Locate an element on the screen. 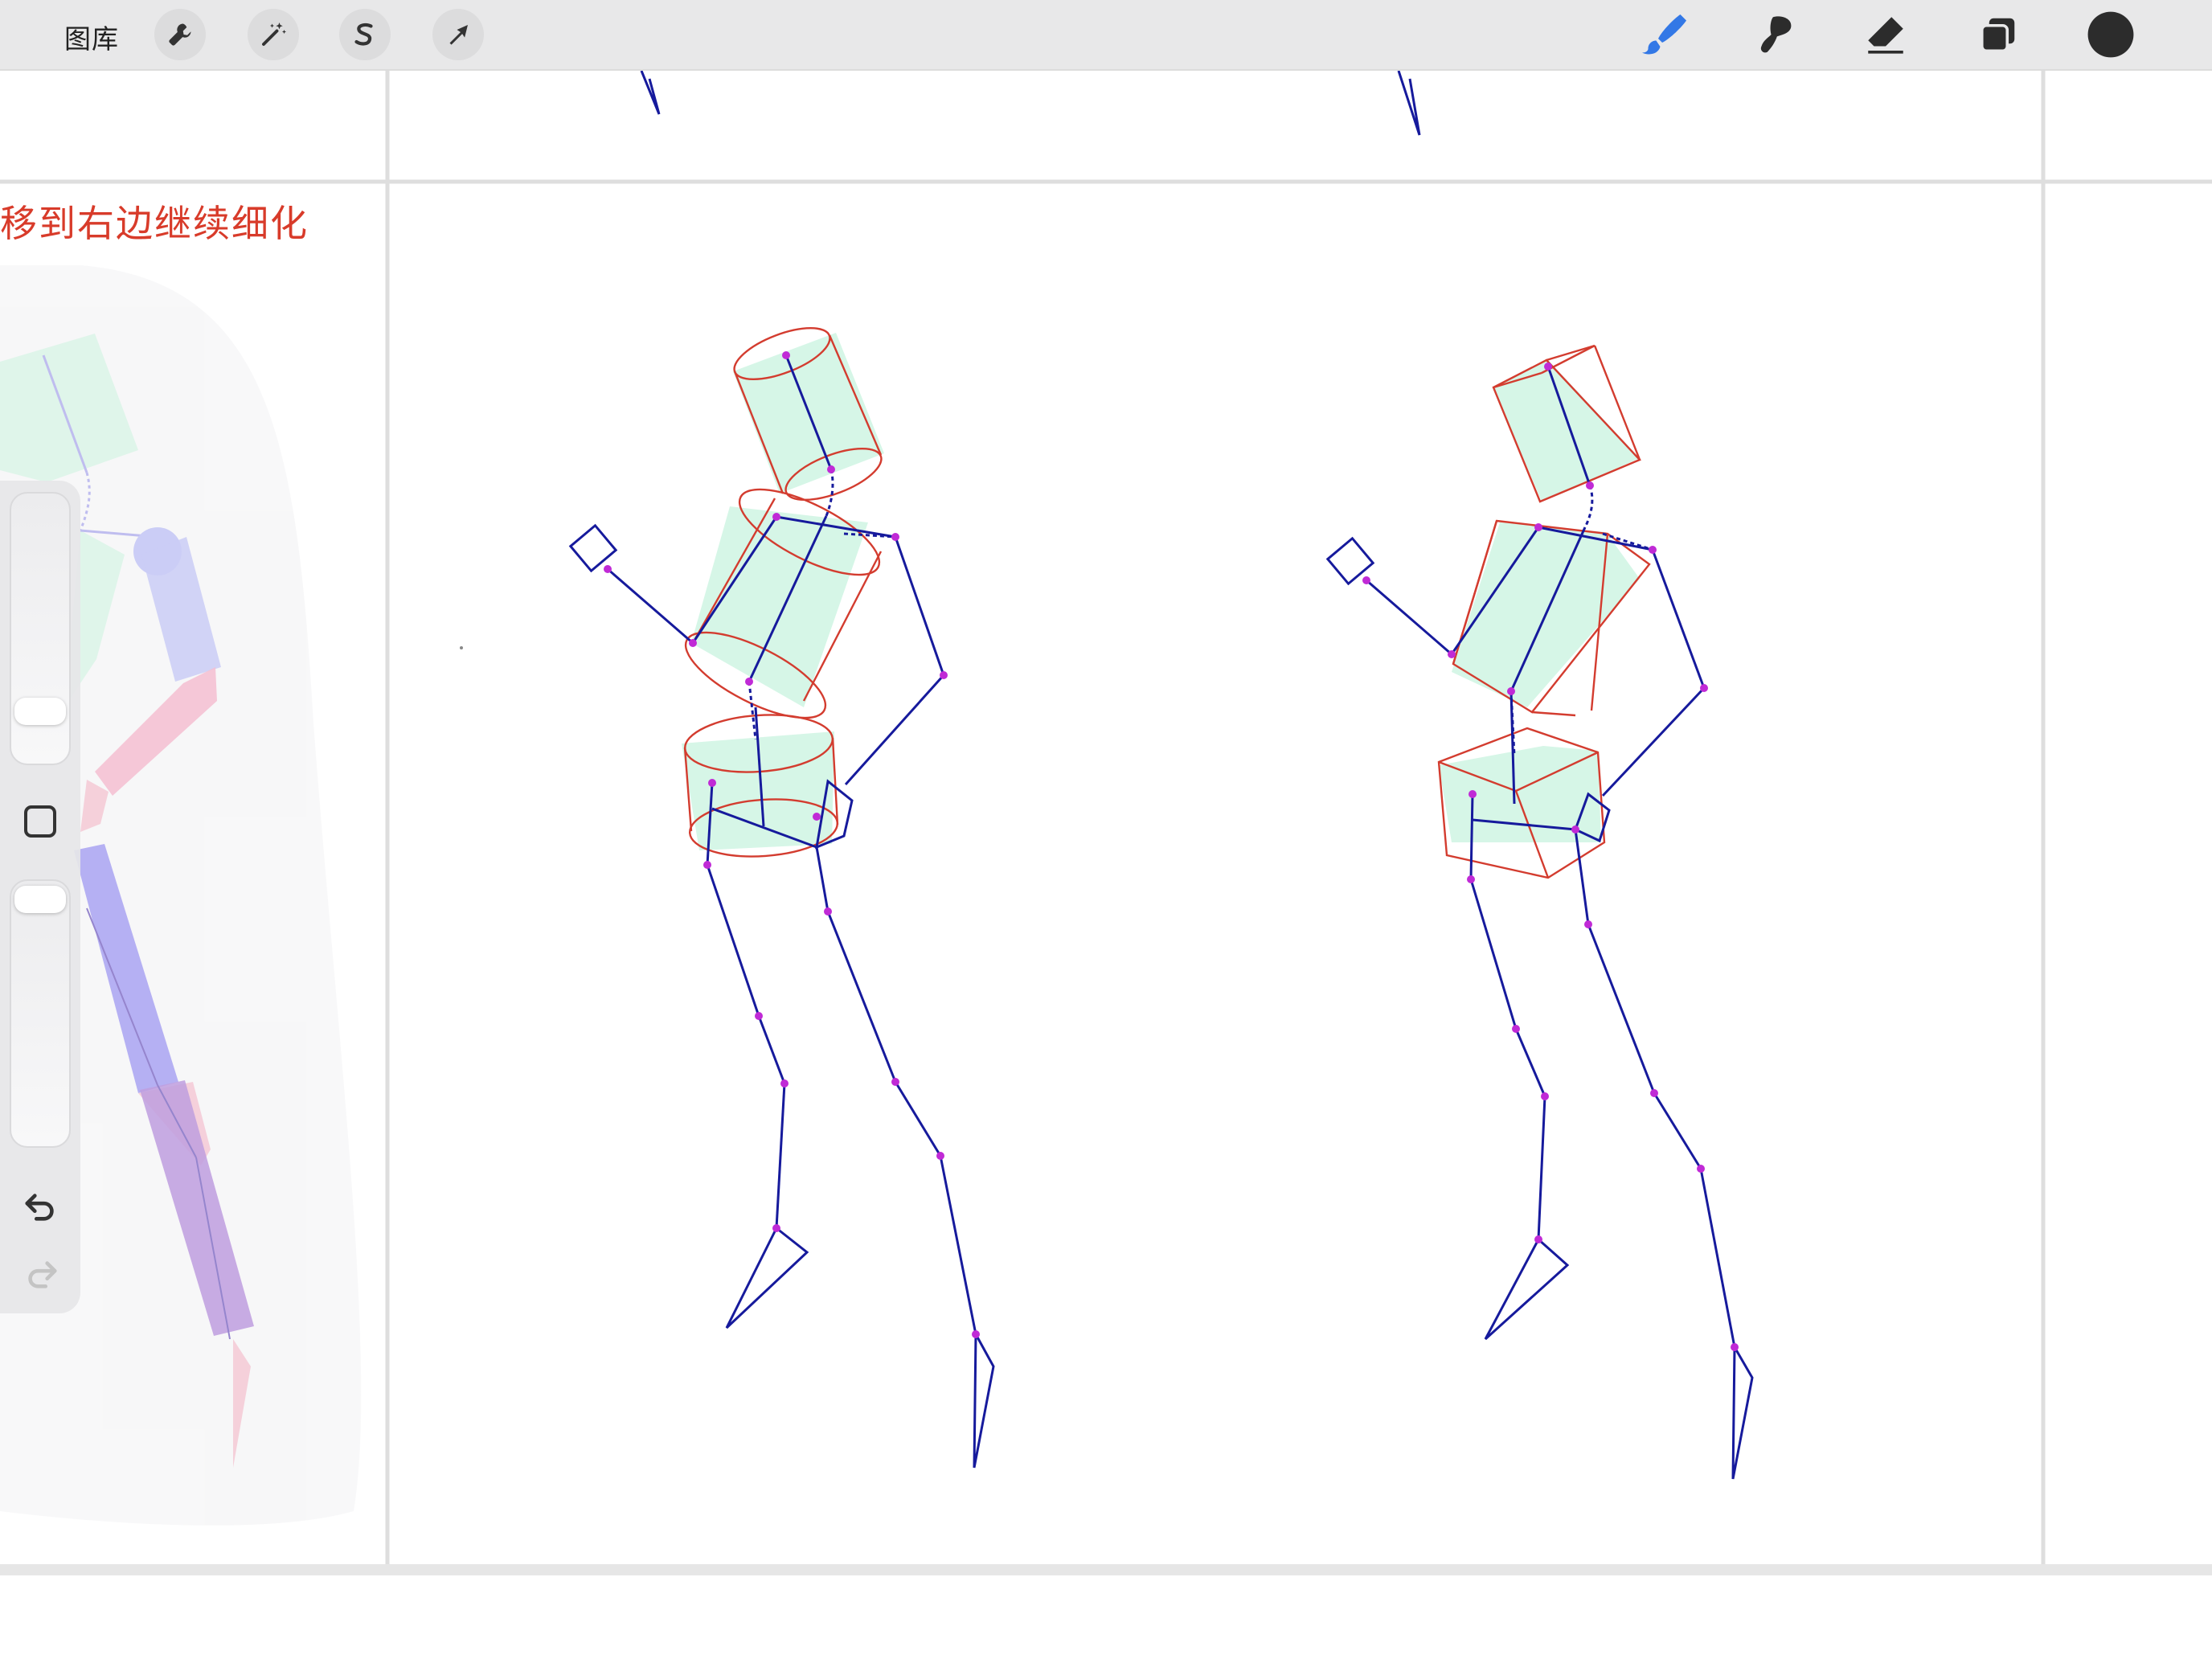 The height and width of the screenshot is (1659, 2212). actions-button is located at coordinates (180, 34).